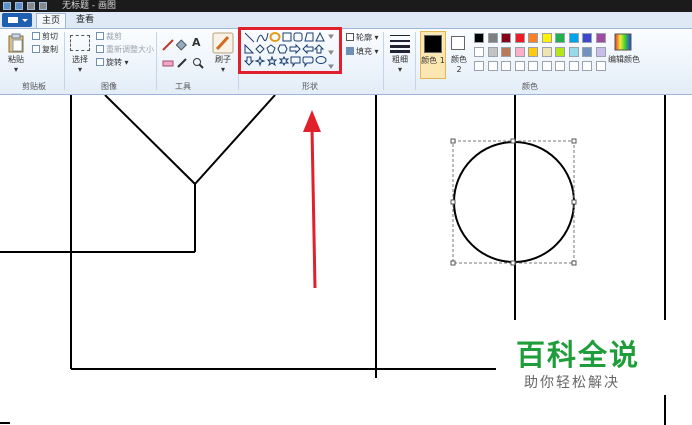  What do you see at coordinates (16, 70) in the screenshot?
I see `paste-dropdown-icon: ▾` at bounding box center [16, 70].